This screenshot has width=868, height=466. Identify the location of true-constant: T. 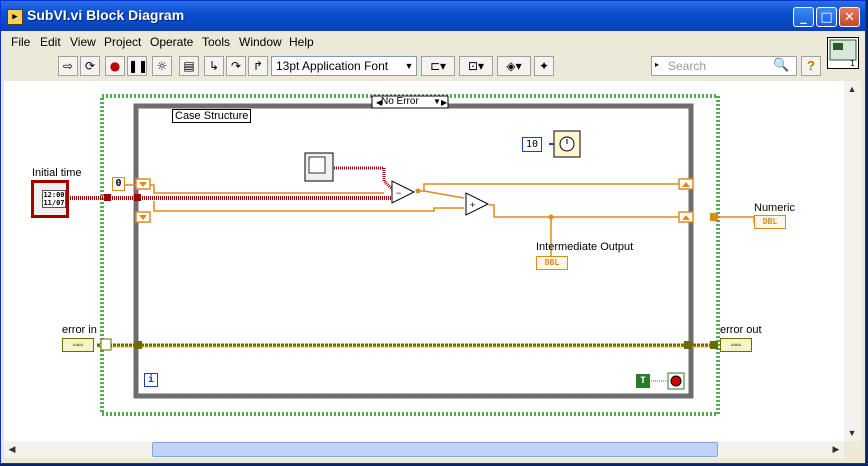
(643, 381).